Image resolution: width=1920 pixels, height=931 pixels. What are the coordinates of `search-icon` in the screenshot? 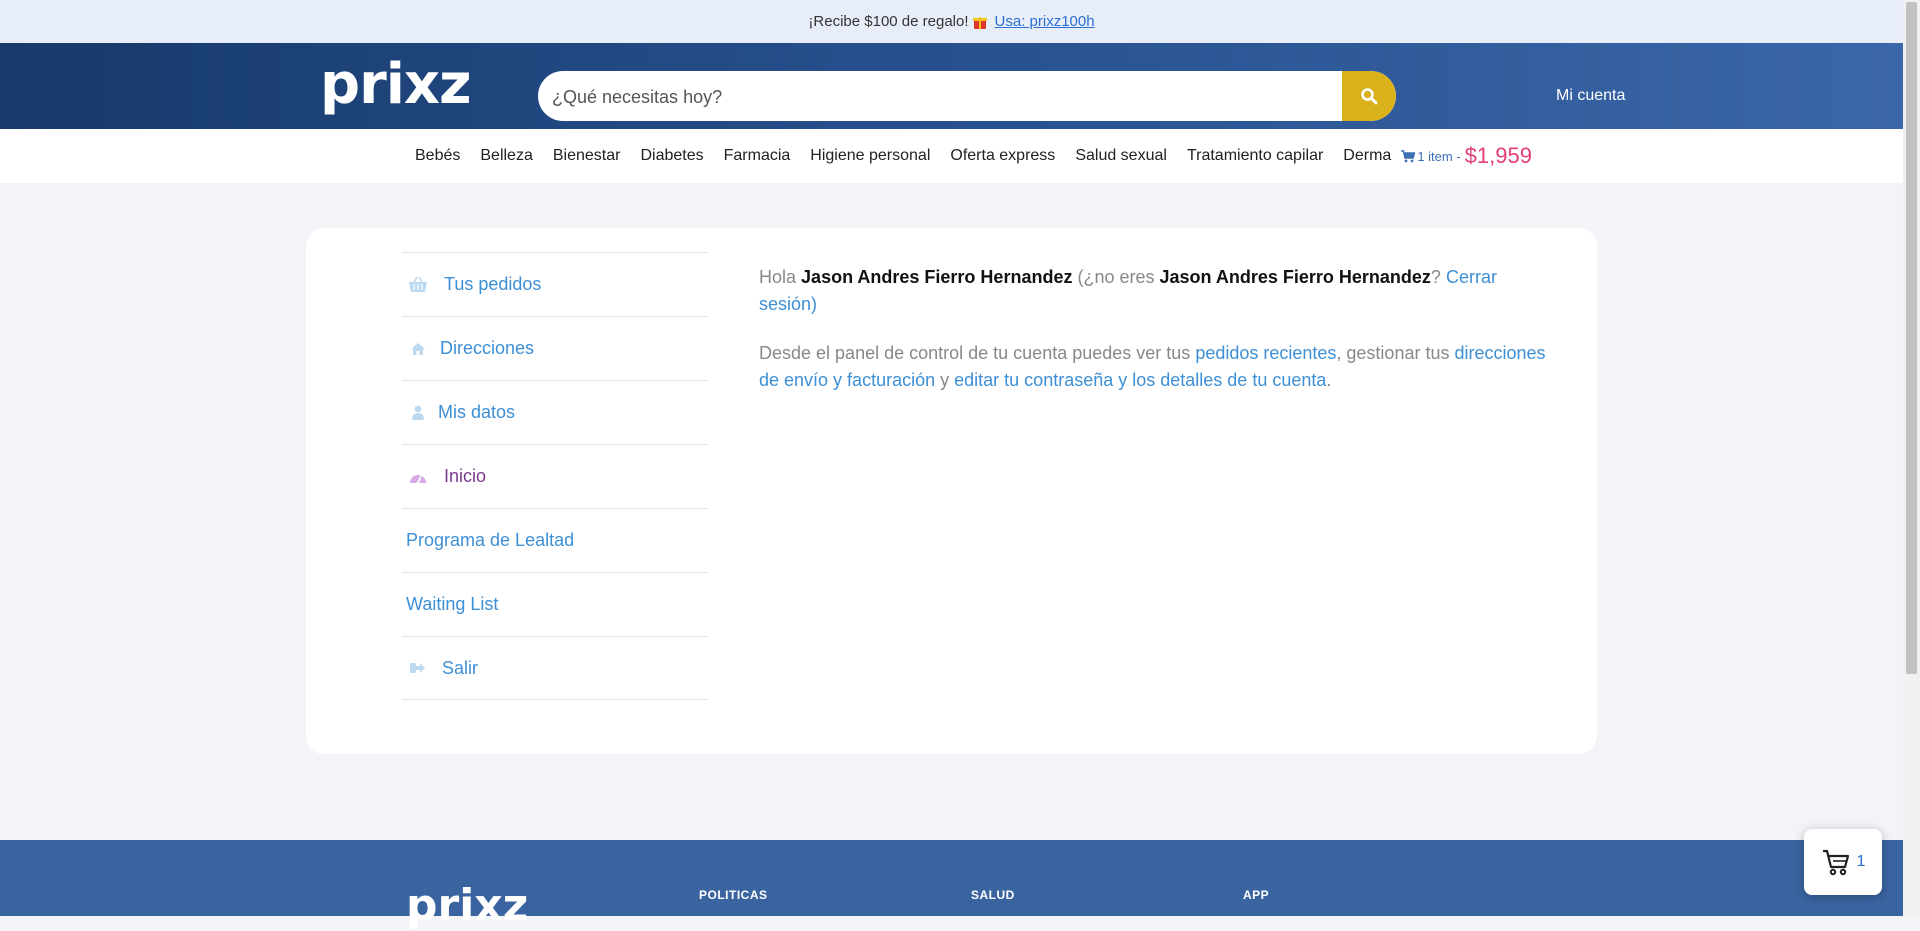 It's located at (1369, 96).